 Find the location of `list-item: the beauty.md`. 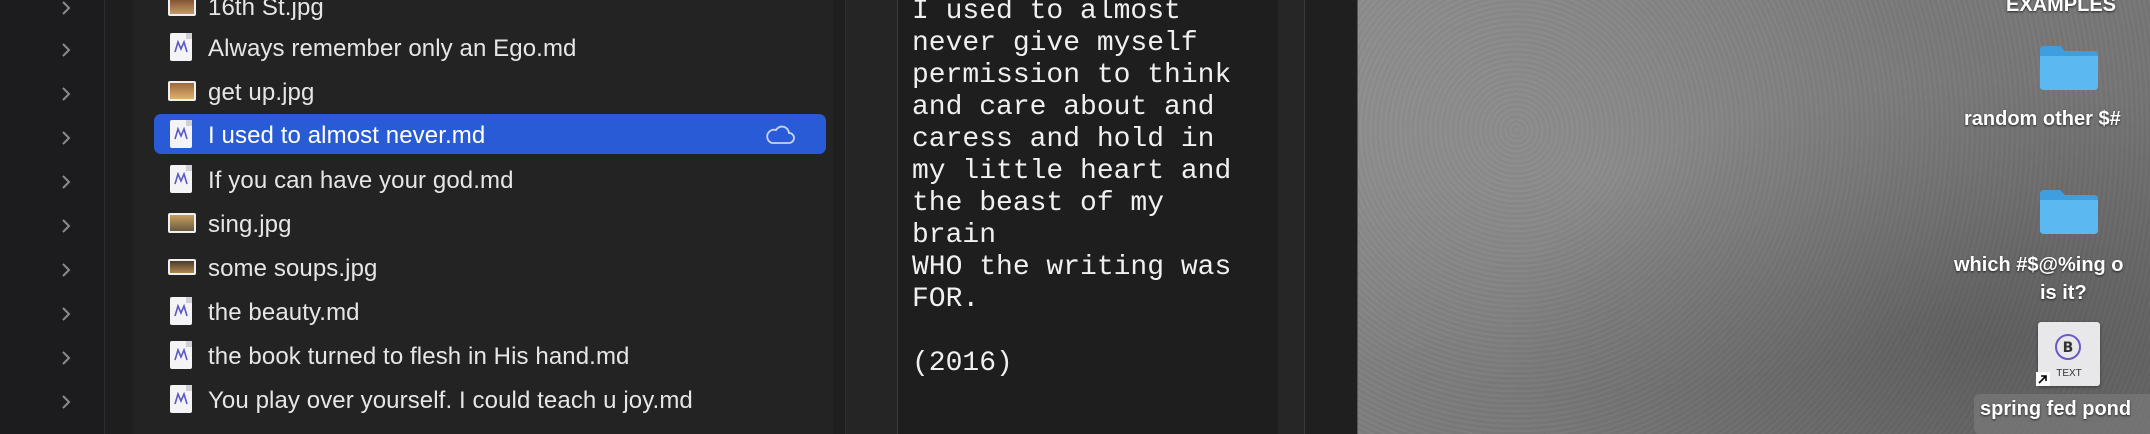

list-item: the beauty.md is located at coordinates (490, 311).